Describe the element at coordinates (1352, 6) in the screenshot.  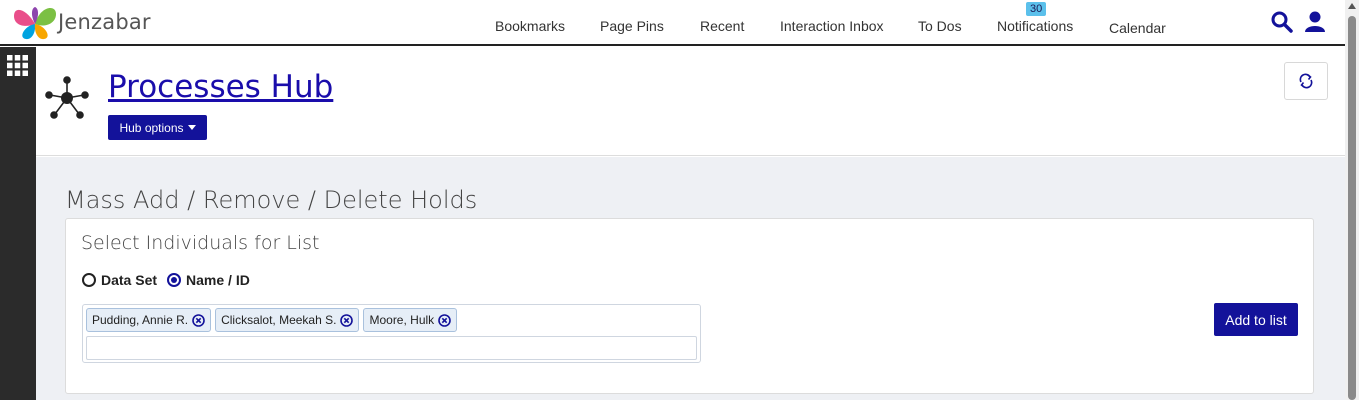
I see `scroll-up-arrow-icon` at that location.